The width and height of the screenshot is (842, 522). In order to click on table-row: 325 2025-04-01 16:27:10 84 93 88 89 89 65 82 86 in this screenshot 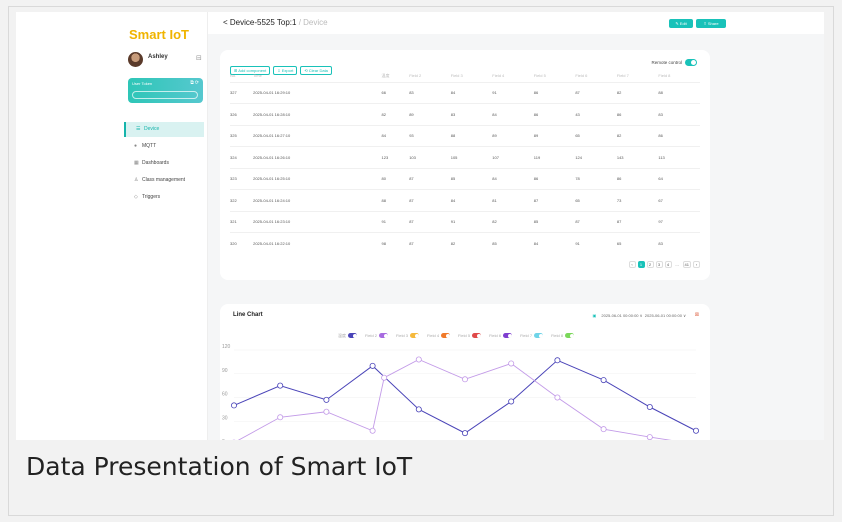, I will do `click(465, 135)`.